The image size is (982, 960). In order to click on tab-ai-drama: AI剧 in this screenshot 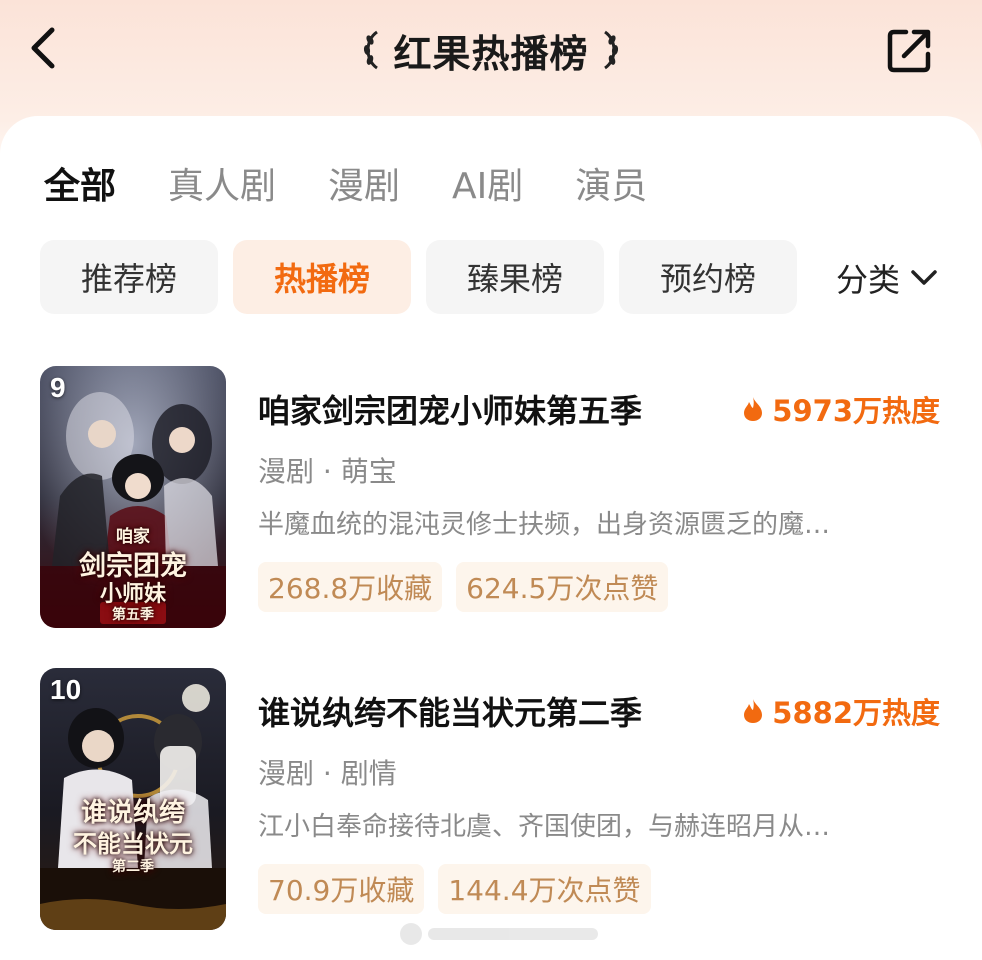, I will do `click(487, 183)`.